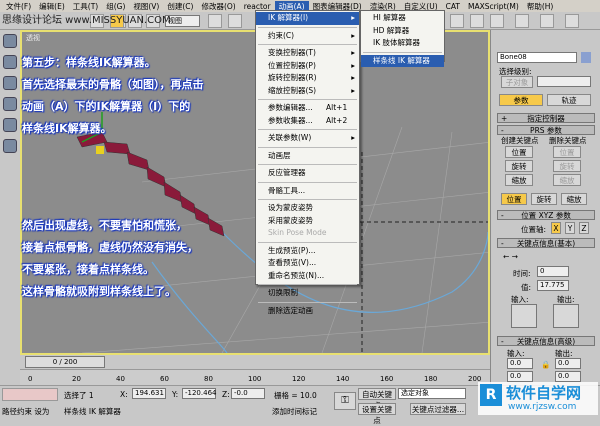 The width and height of the screenshot is (600, 426). I want to click on motion-icon, so click(10, 104).